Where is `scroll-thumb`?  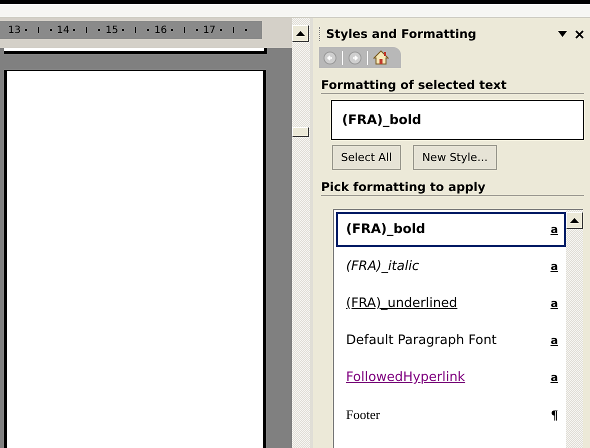 scroll-thumb is located at coordinates (300, 132).